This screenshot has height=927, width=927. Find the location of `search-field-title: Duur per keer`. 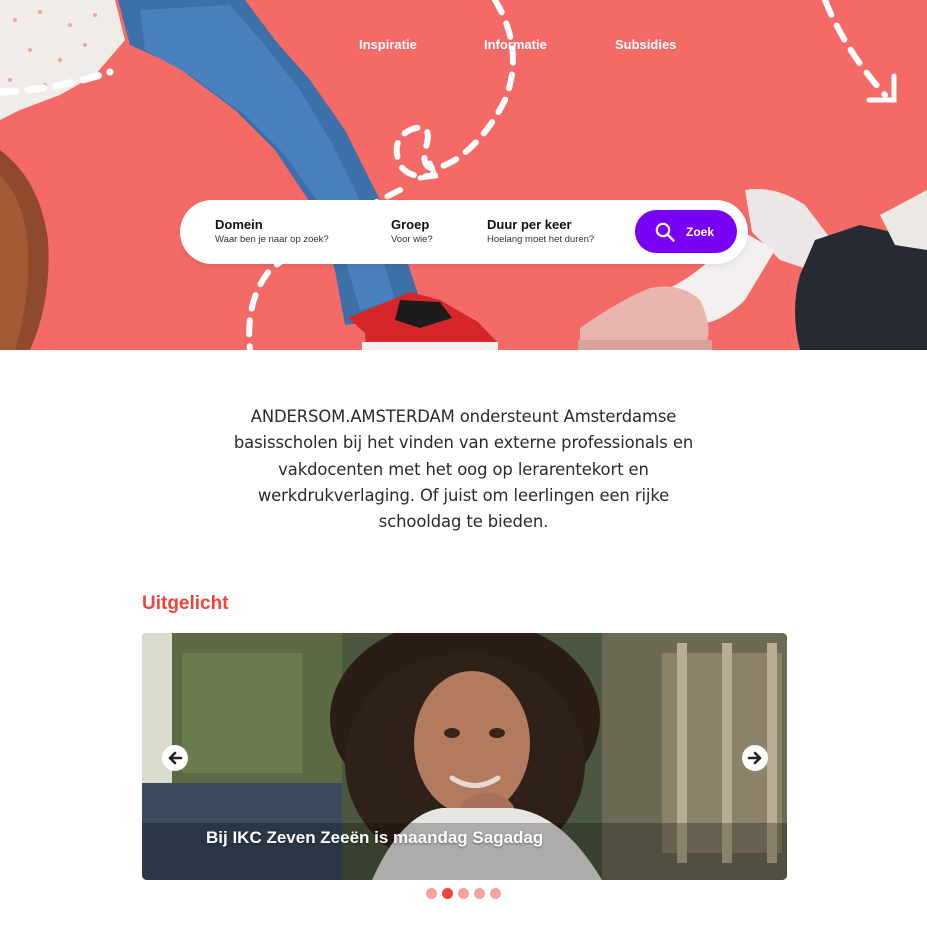

search-field-title: Duur per keer is located at coordinates (529, 224).